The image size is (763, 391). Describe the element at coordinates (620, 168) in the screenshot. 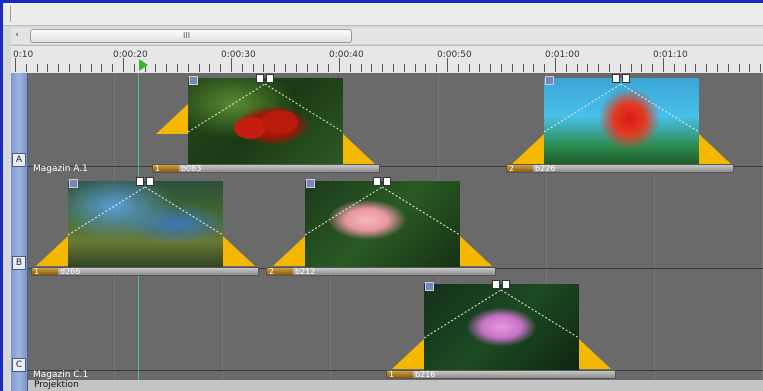

I see `clip-bar: 2 b226` at that location.